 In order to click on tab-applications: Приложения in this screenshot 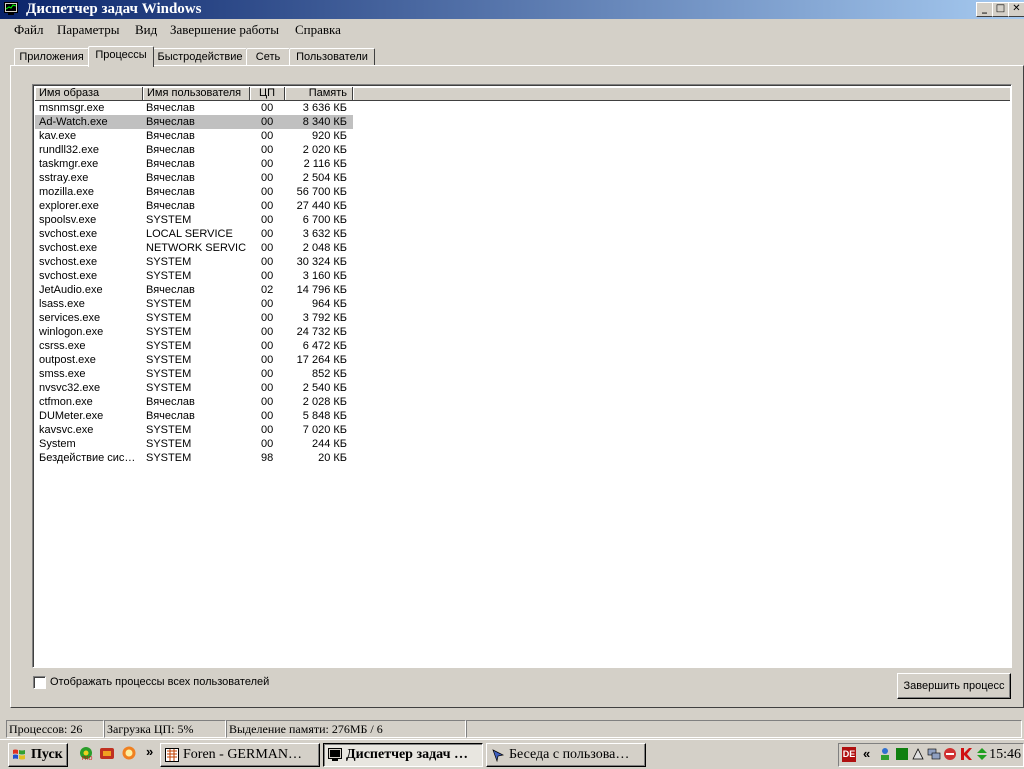, I will do `click(51, 57)`.